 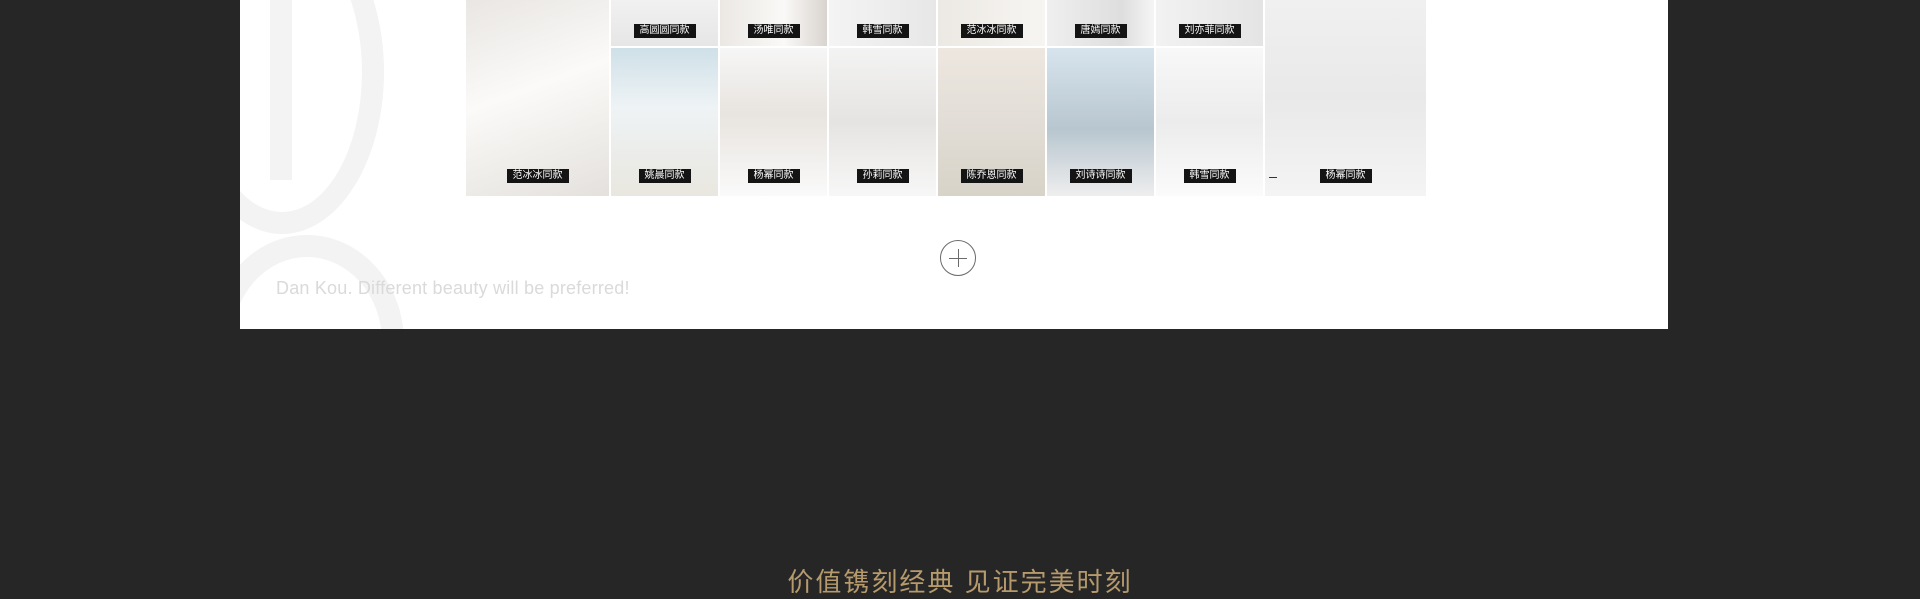 I want to click on gallery-tile: 唐嫣同款, so click(x=1100, y=23).